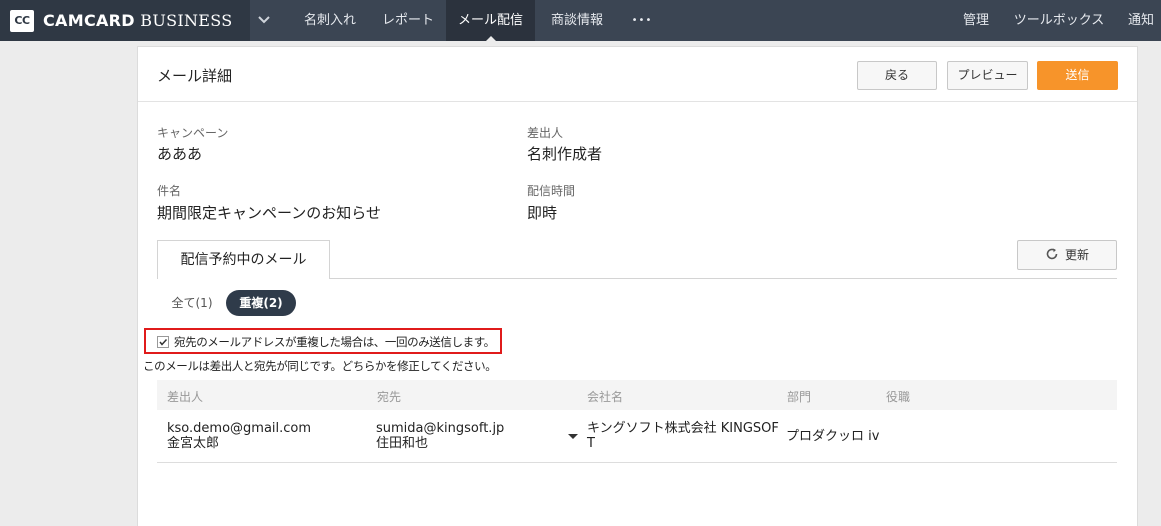 The height and width of the screenshot is (526, 1161). What do you see at coordinates (330, 20) in the screenshot?
I see `nav-item-cards: 名刺入れ` at bounding box center [330, 20].